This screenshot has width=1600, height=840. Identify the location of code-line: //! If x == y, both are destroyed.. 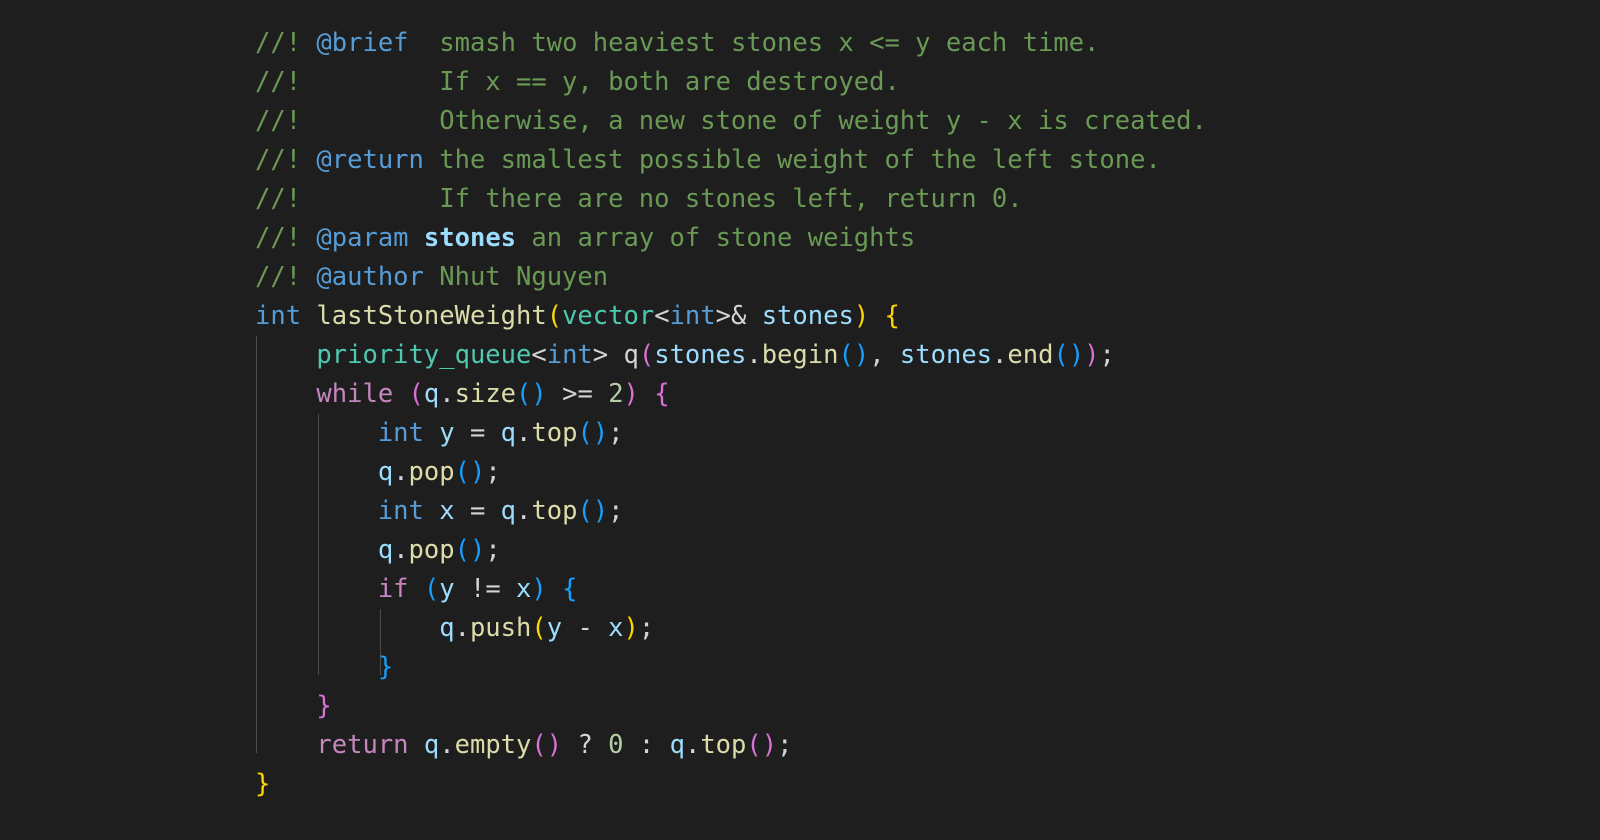
(731, 82).